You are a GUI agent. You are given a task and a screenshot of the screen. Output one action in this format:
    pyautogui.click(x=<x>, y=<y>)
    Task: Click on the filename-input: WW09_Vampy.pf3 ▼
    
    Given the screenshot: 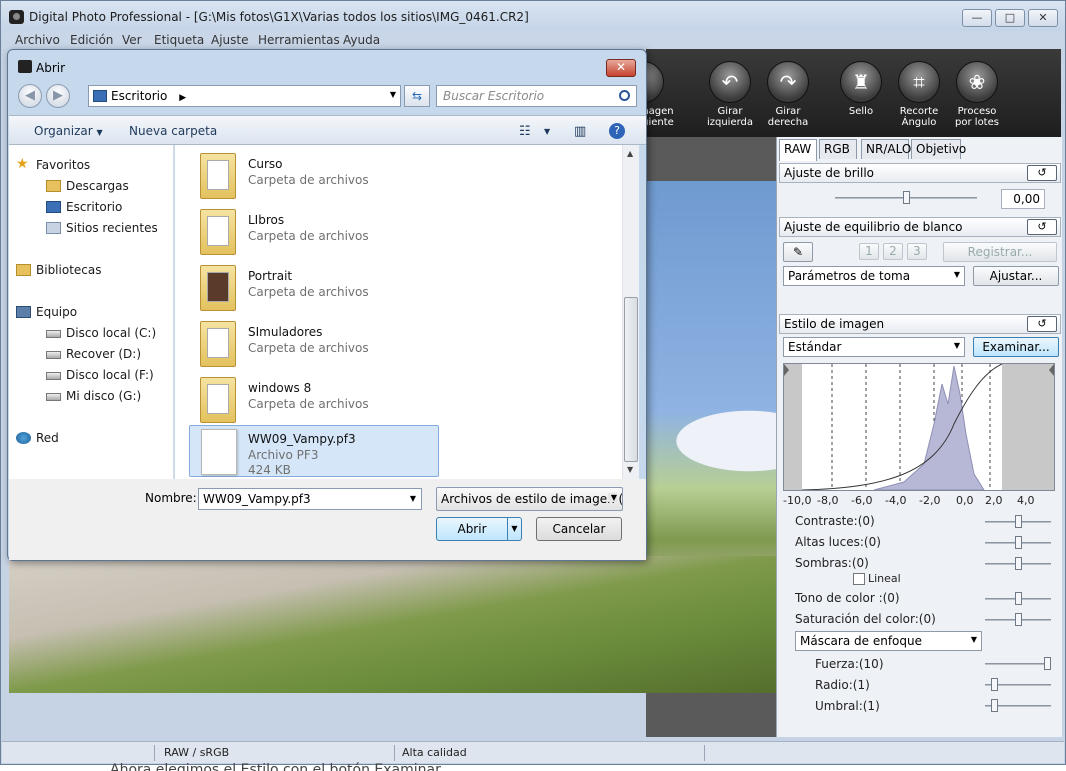 What is the action you would take?
    pyautogui.click(x=310, y=499)
    